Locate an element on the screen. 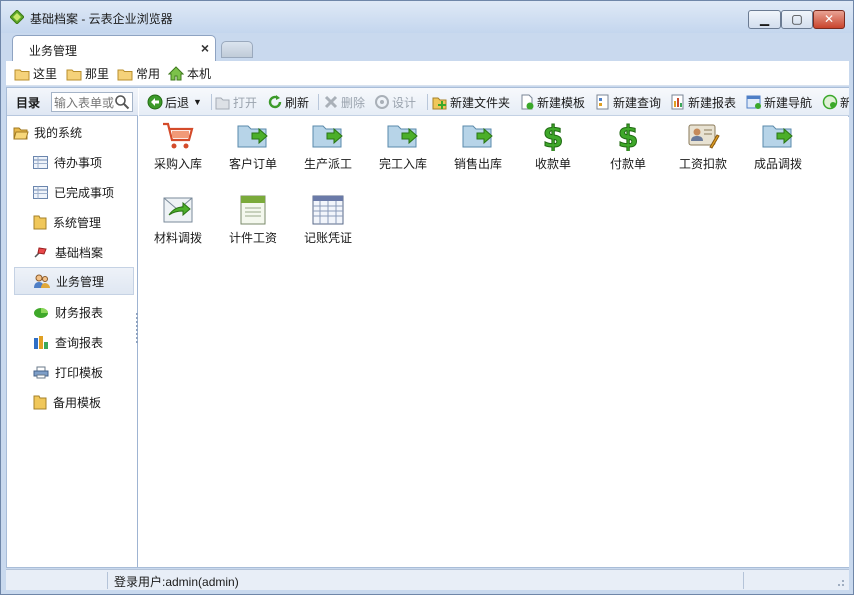 The height and width of the screenshot is (595, 854). minimize-button: ▁ is located at coordinates (764, 19).